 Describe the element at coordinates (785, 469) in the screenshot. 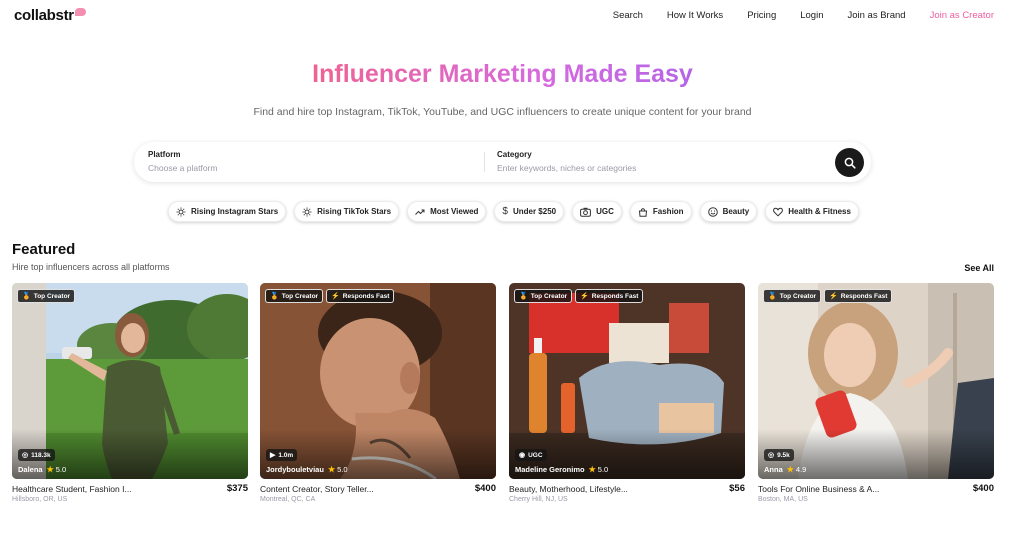

I see `creator-name-rating: Anna ★ 4.9` at that location.